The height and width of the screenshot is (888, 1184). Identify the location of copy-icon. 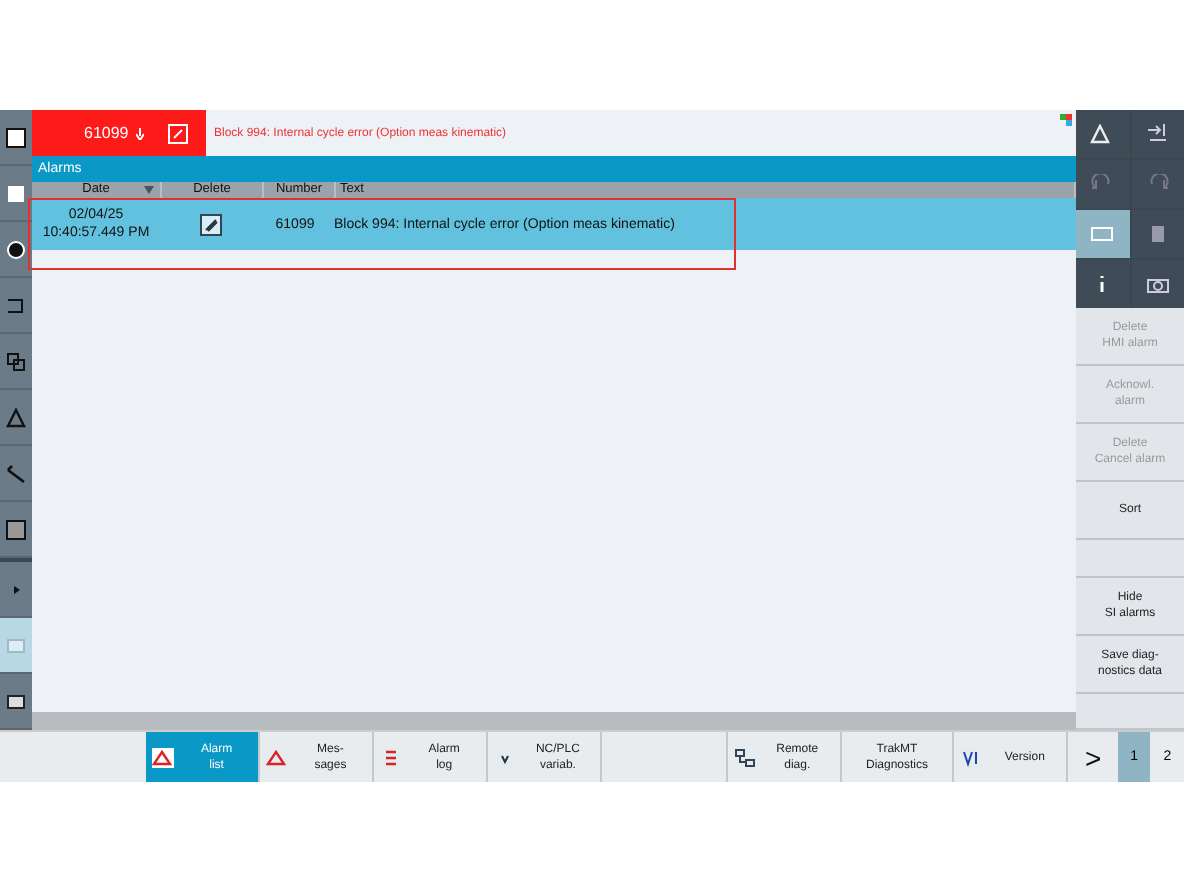
(16, 361).